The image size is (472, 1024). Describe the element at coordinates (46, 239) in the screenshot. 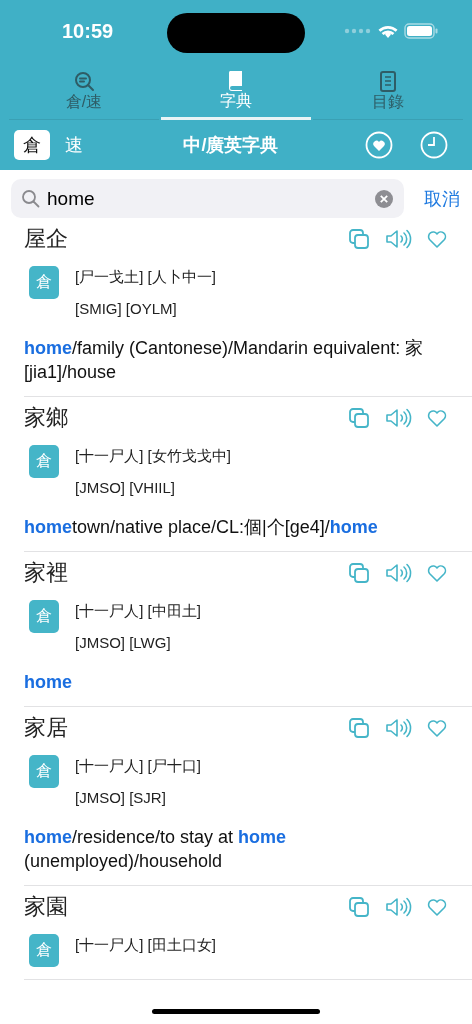

I see `headword: 屋企` at that location.